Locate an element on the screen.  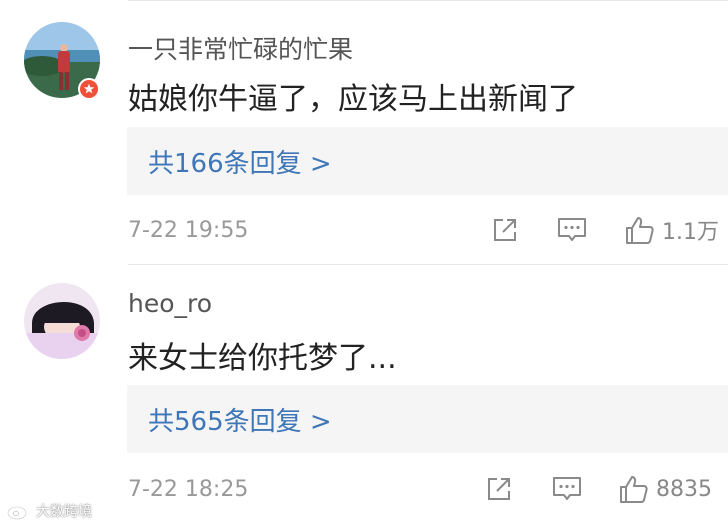
verified-badge is located at coordinates (89, 89).